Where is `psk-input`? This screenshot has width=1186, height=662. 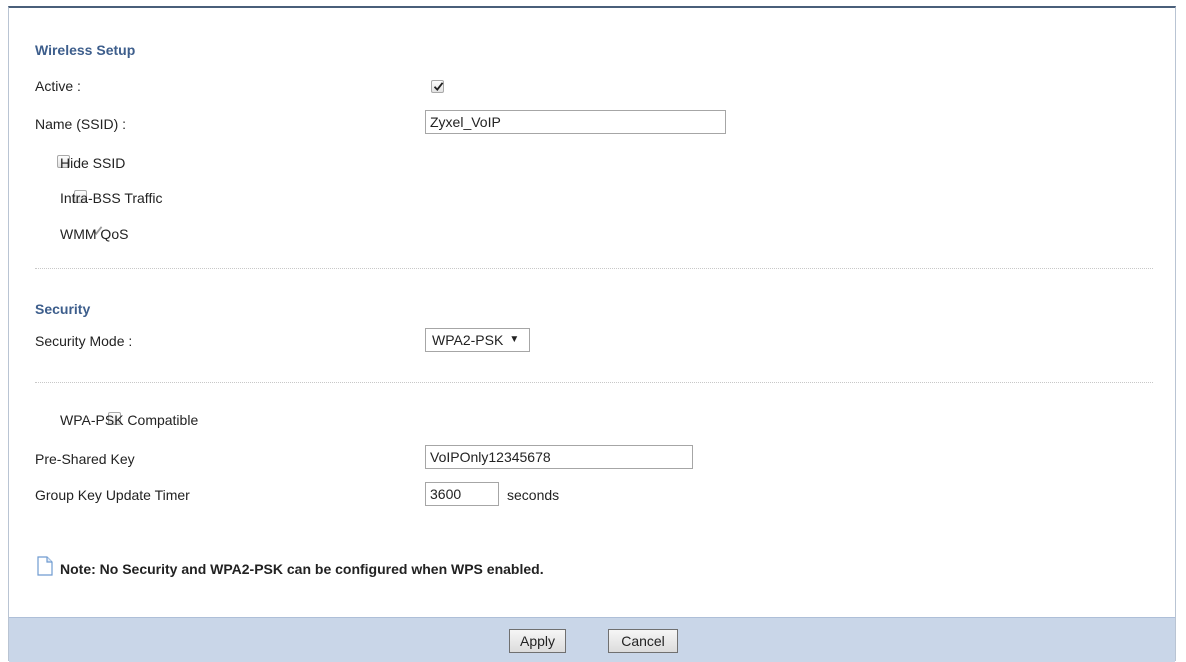 psk-input is located at coordinates (559, 457).